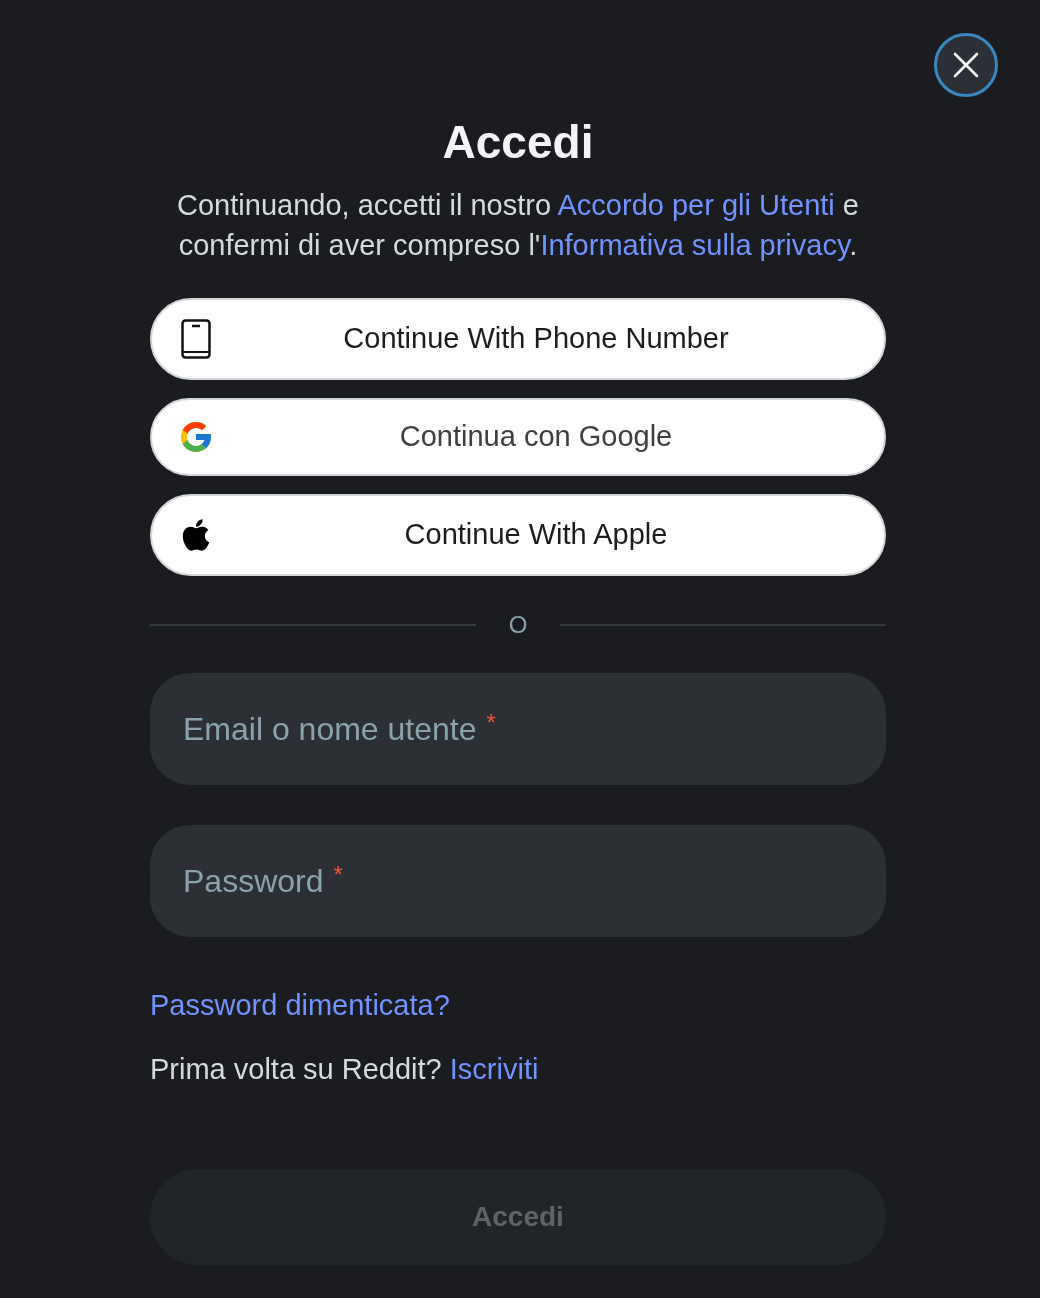 The image size is (1040, 1298). I want to click on phone-icon, so click(196, 339).